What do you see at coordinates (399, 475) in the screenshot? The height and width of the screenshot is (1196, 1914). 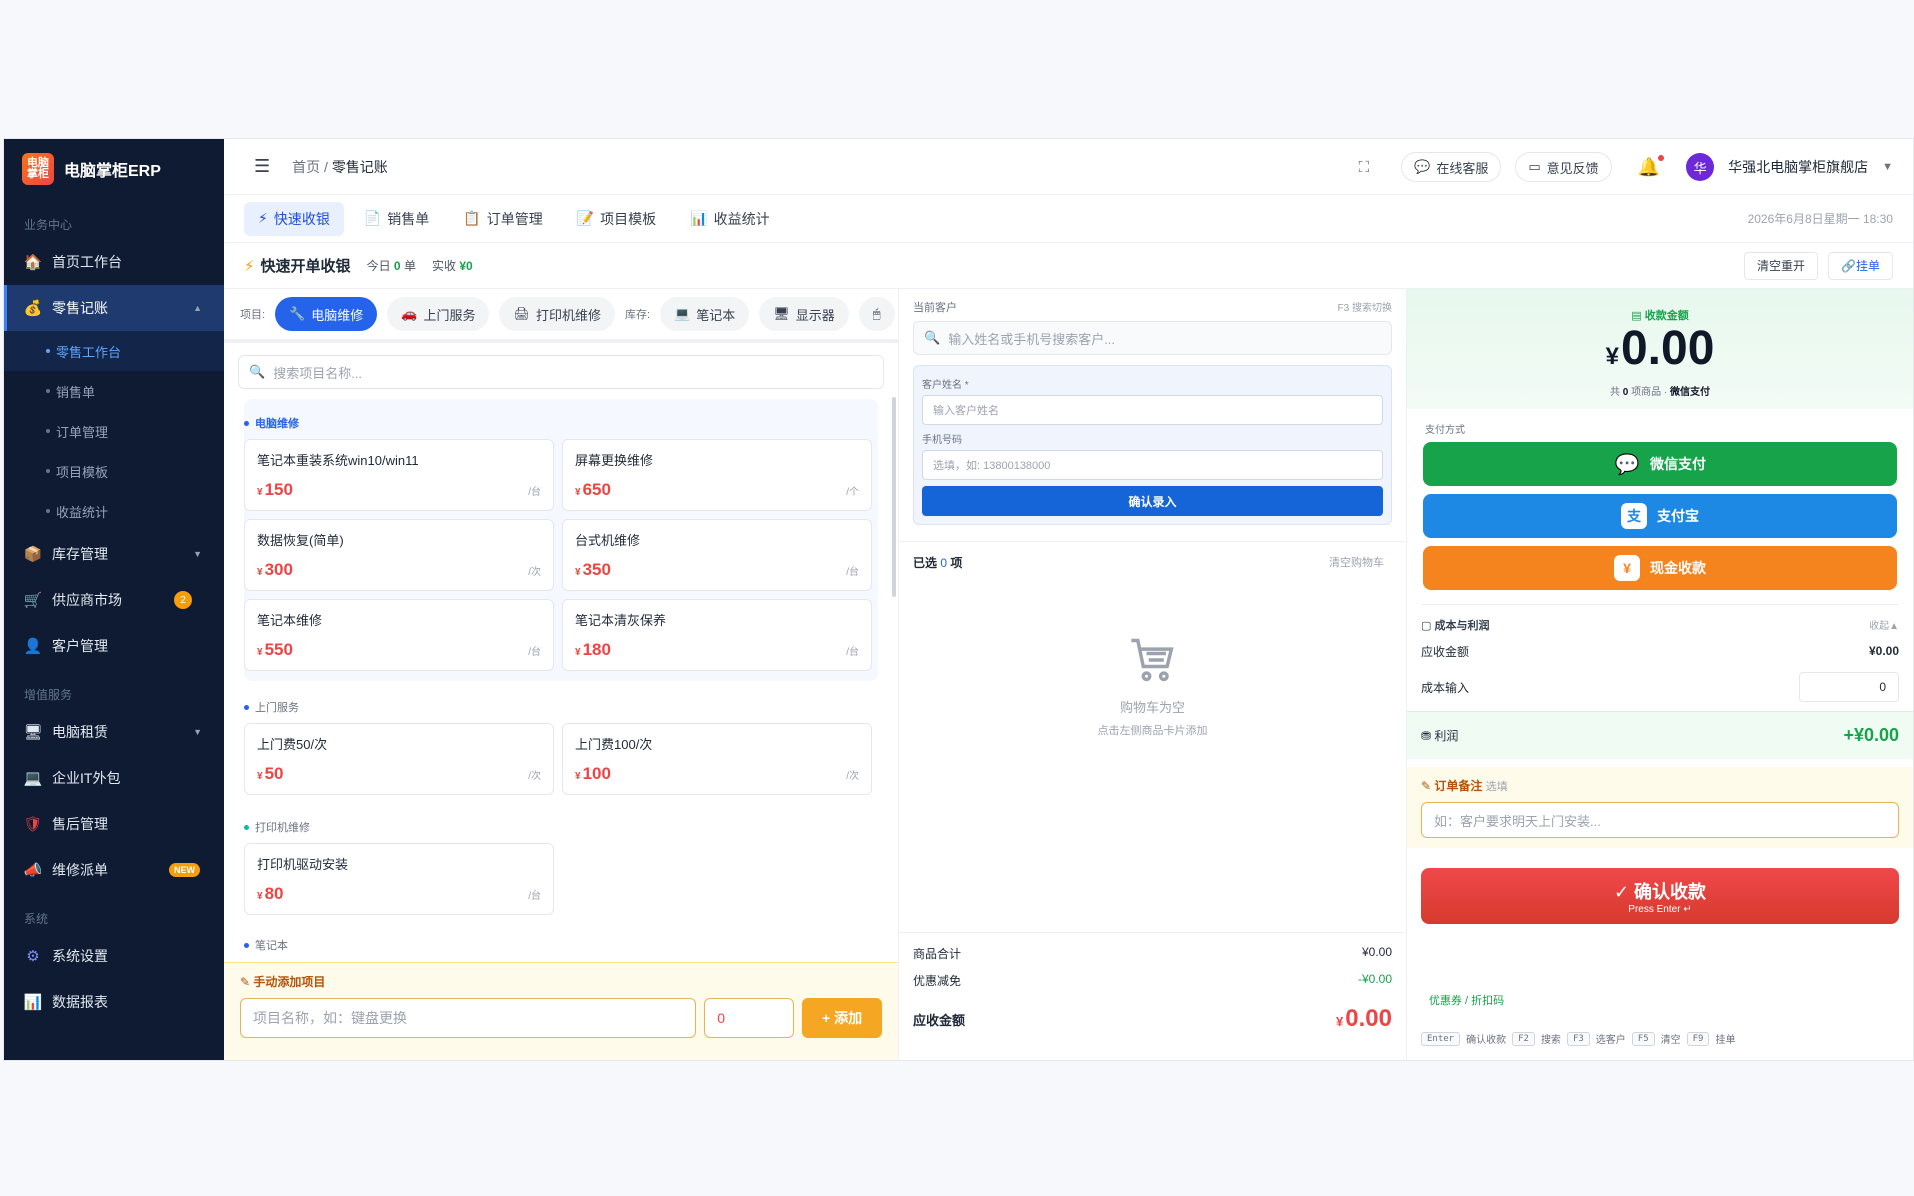 I see `item-card: 笔记本重装系统win10/win11 ¥150/台` at bounding box center [399, 475].